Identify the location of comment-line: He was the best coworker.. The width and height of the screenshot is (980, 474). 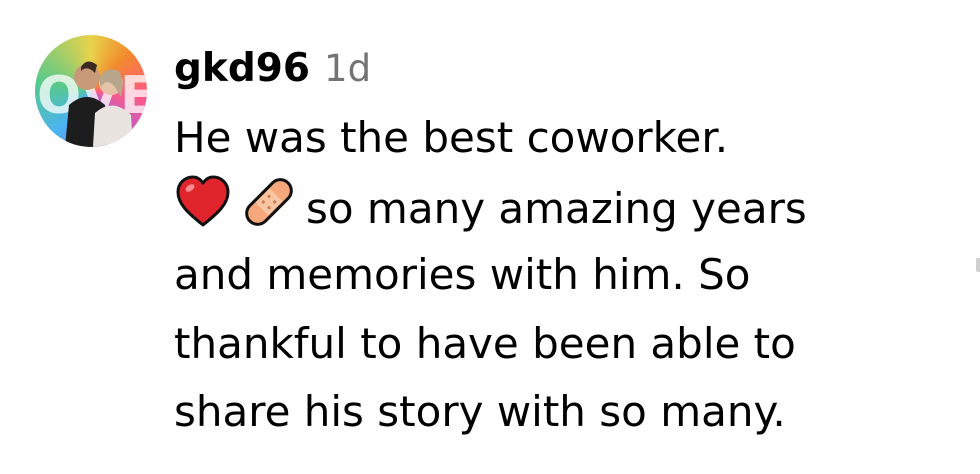
(451, 137).